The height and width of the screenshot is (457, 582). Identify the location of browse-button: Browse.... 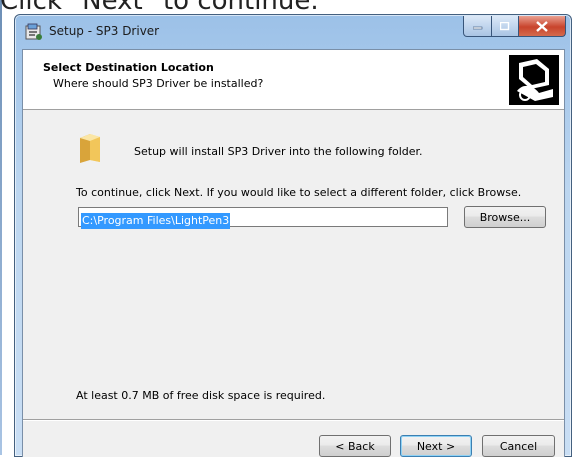
(505, 217).